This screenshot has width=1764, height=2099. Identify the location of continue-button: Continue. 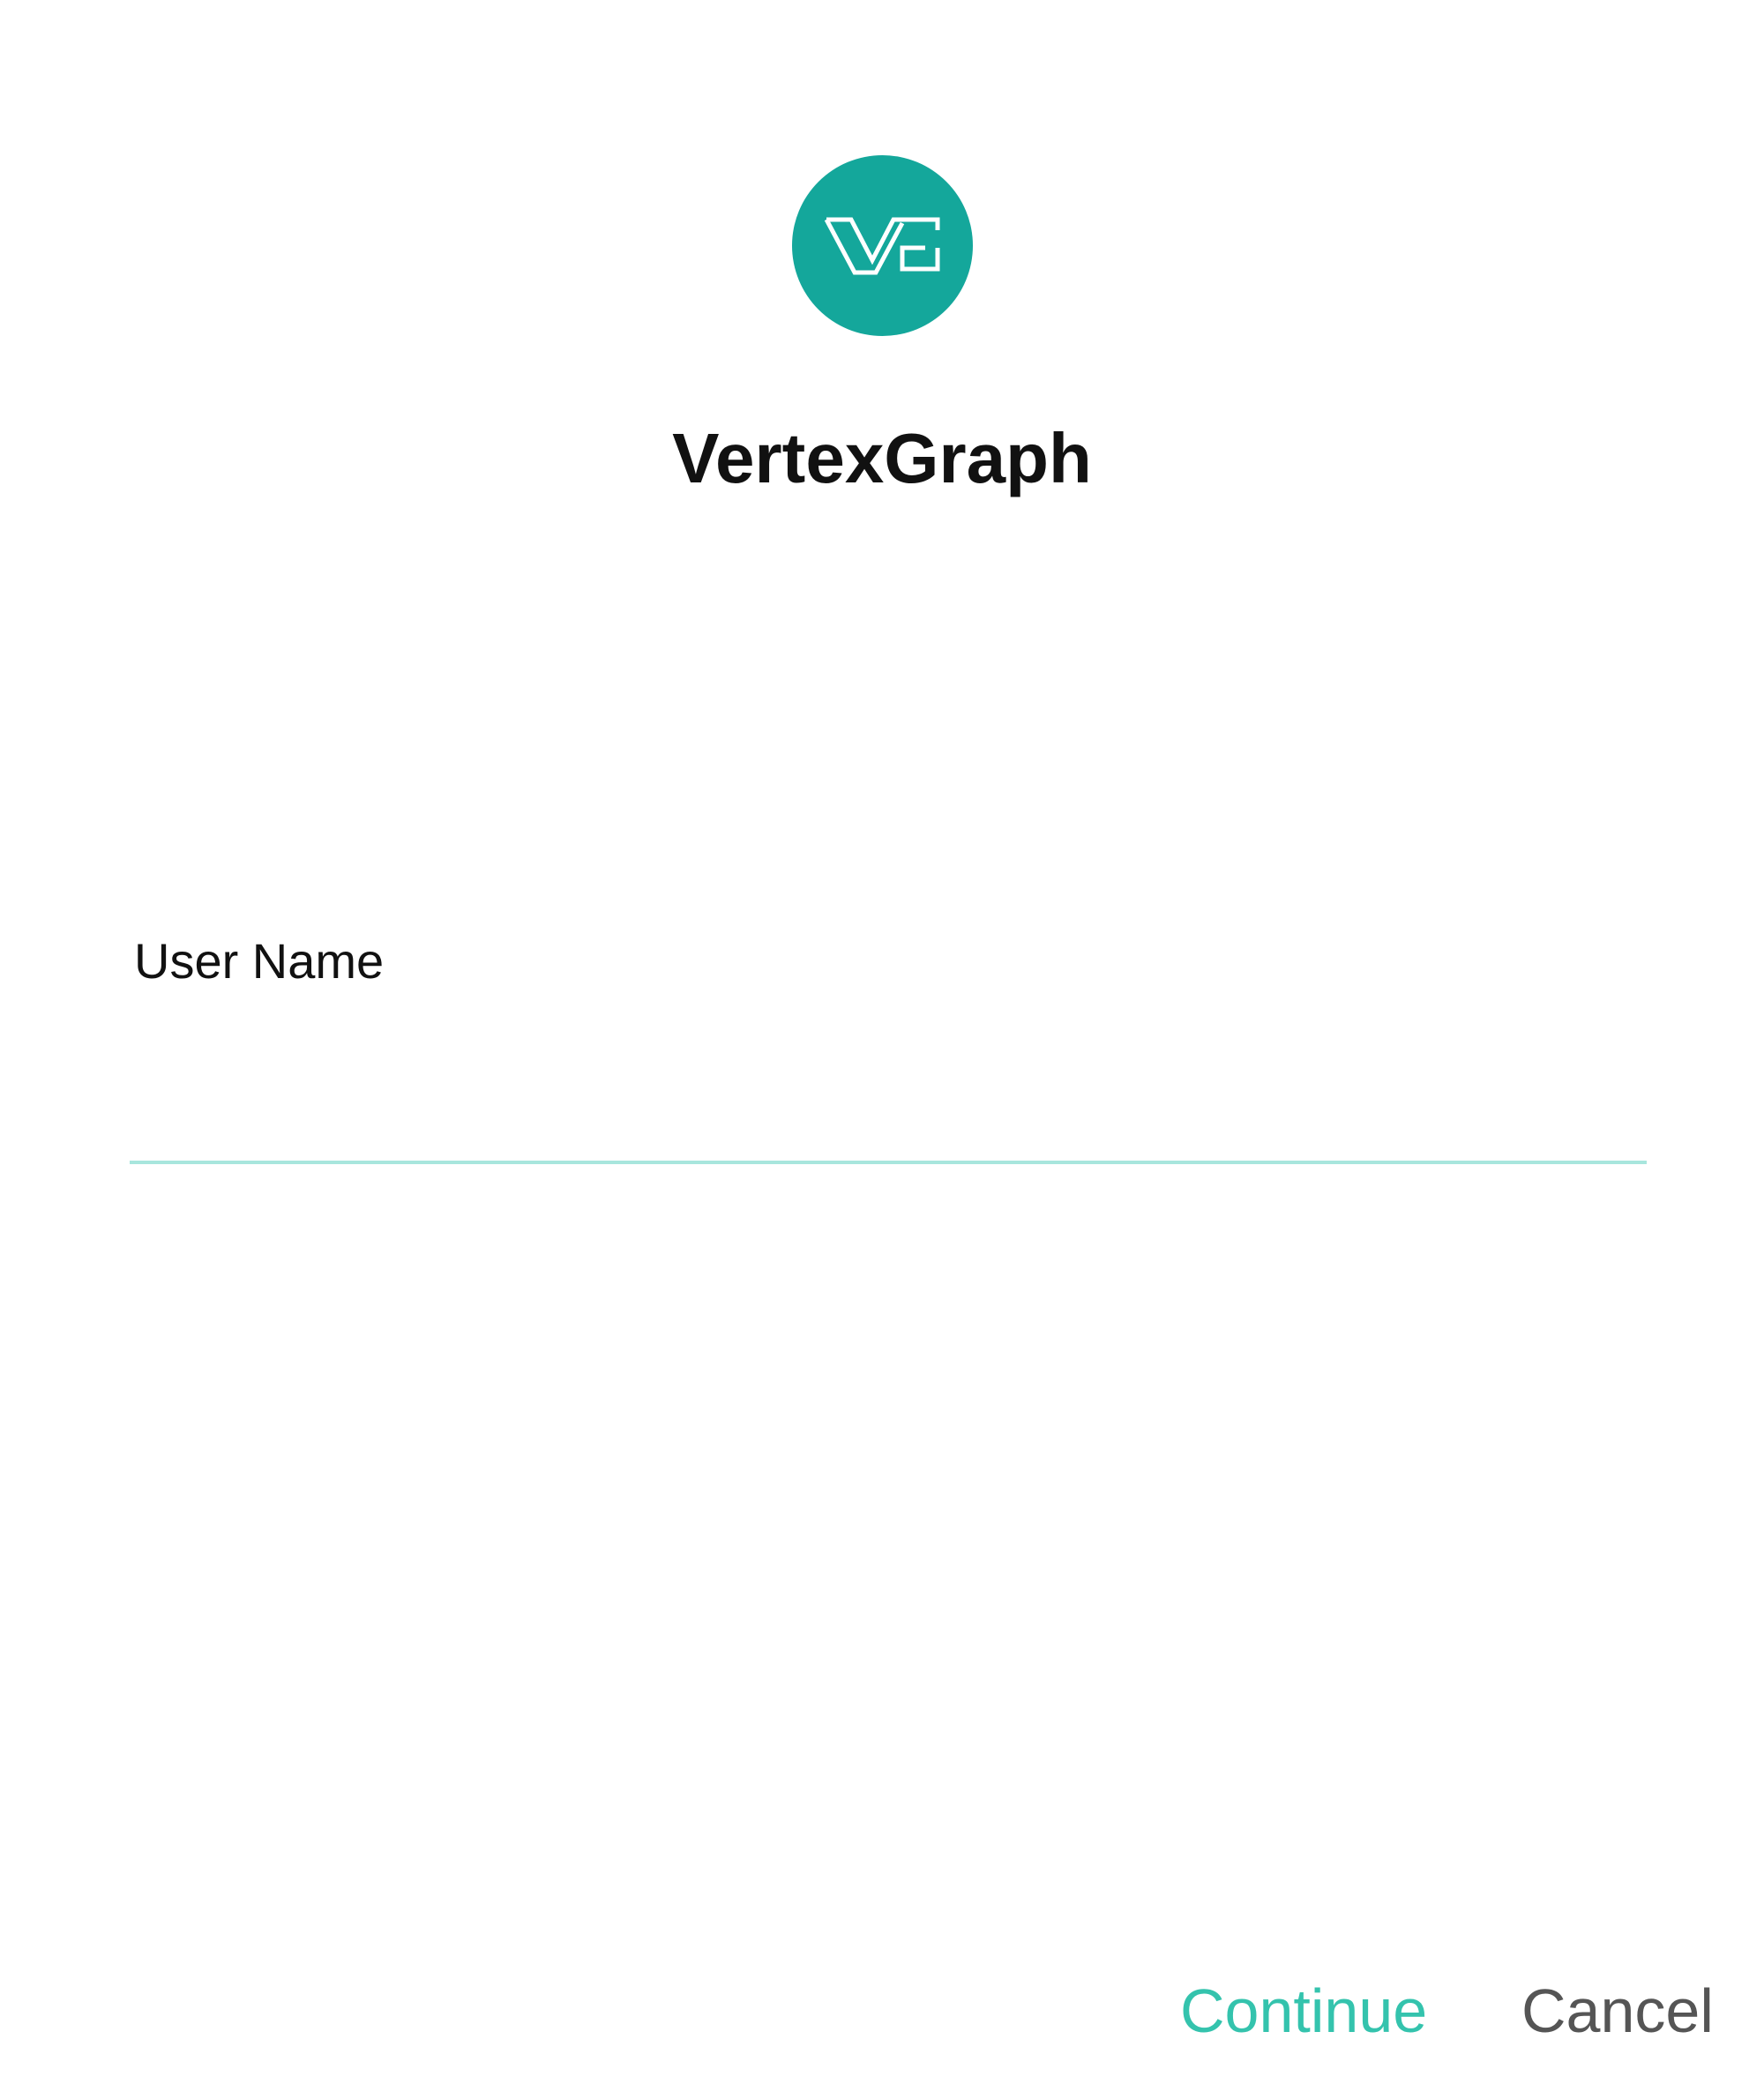
(1303, 2010).